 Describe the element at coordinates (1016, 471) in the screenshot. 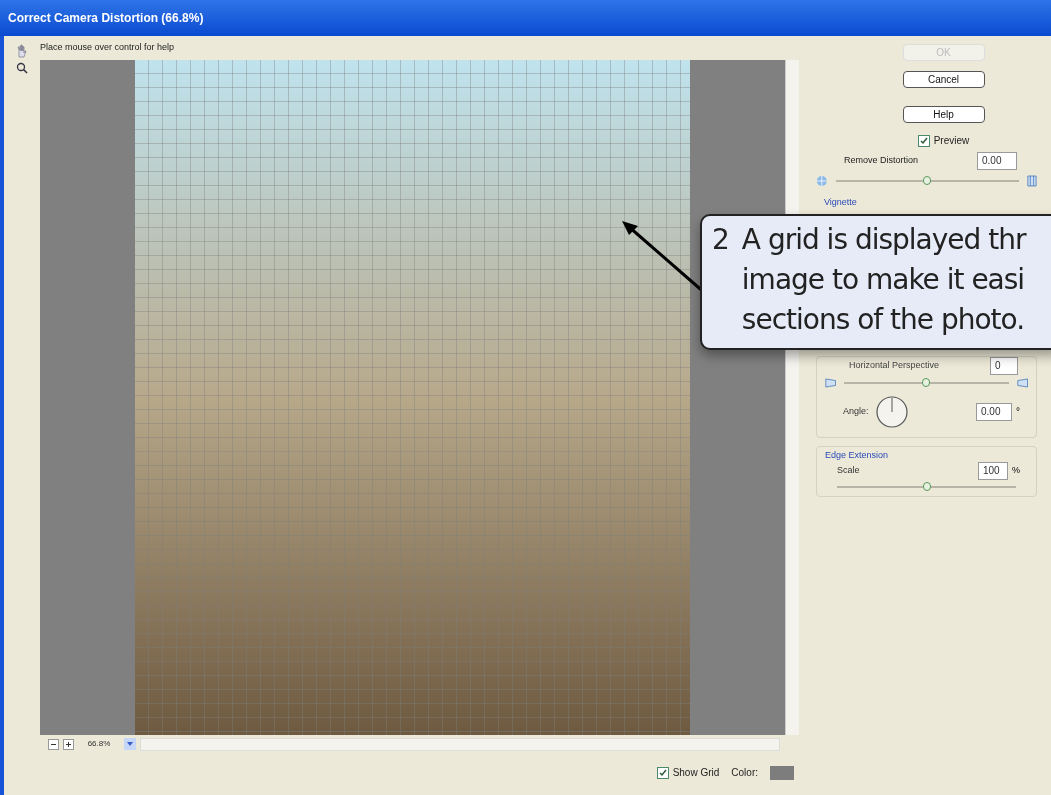

I see `percent-unit: %` at that location.